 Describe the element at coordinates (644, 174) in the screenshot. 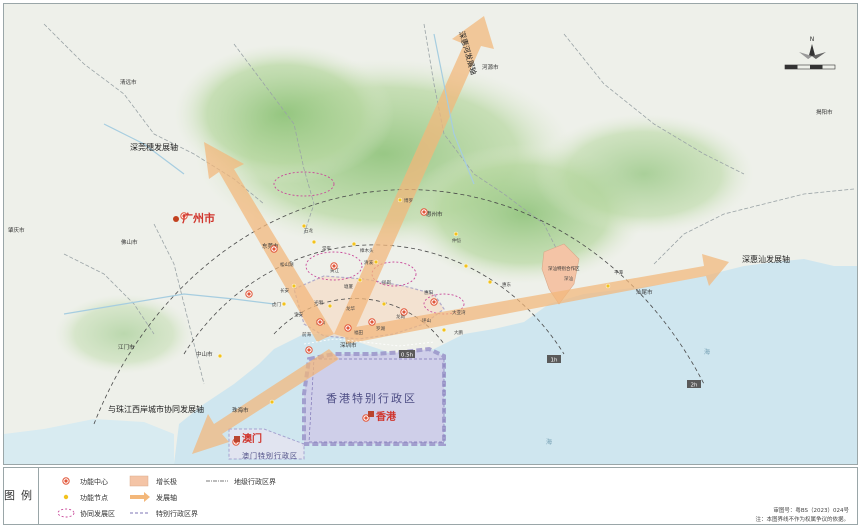

I see `terrain-far-east` at that location.